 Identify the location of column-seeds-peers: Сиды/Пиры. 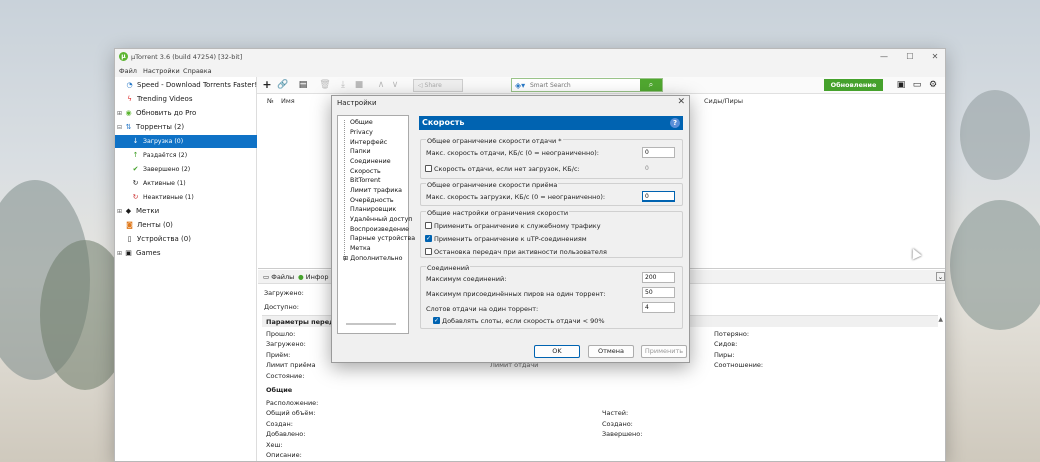
(723, 101).